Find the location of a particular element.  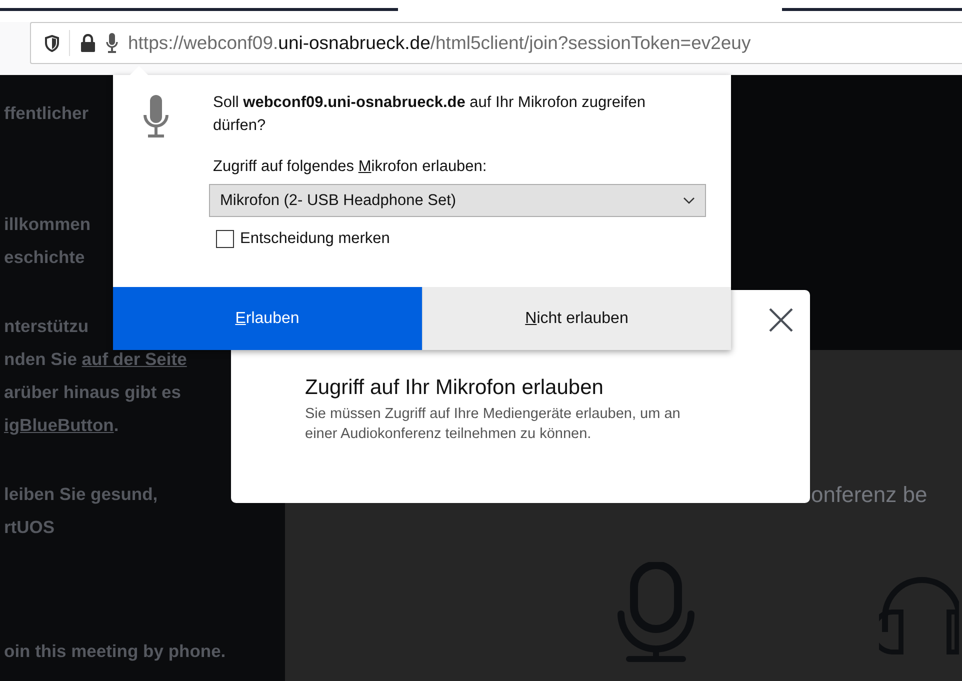

sidebar-text: illkommen is located at coordinates (47, 224).